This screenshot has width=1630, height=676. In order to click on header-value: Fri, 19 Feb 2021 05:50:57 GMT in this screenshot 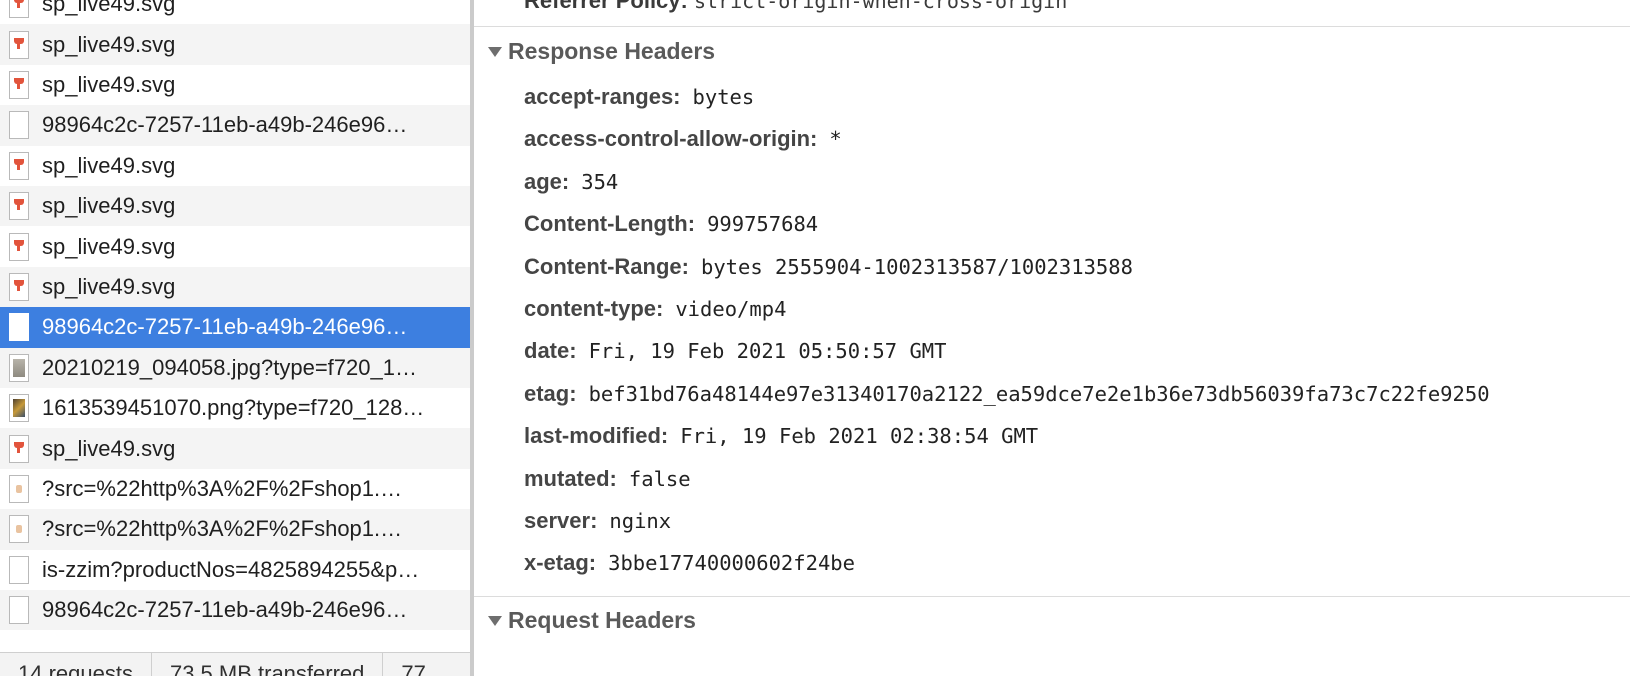, I will do `click(767, 351)`.